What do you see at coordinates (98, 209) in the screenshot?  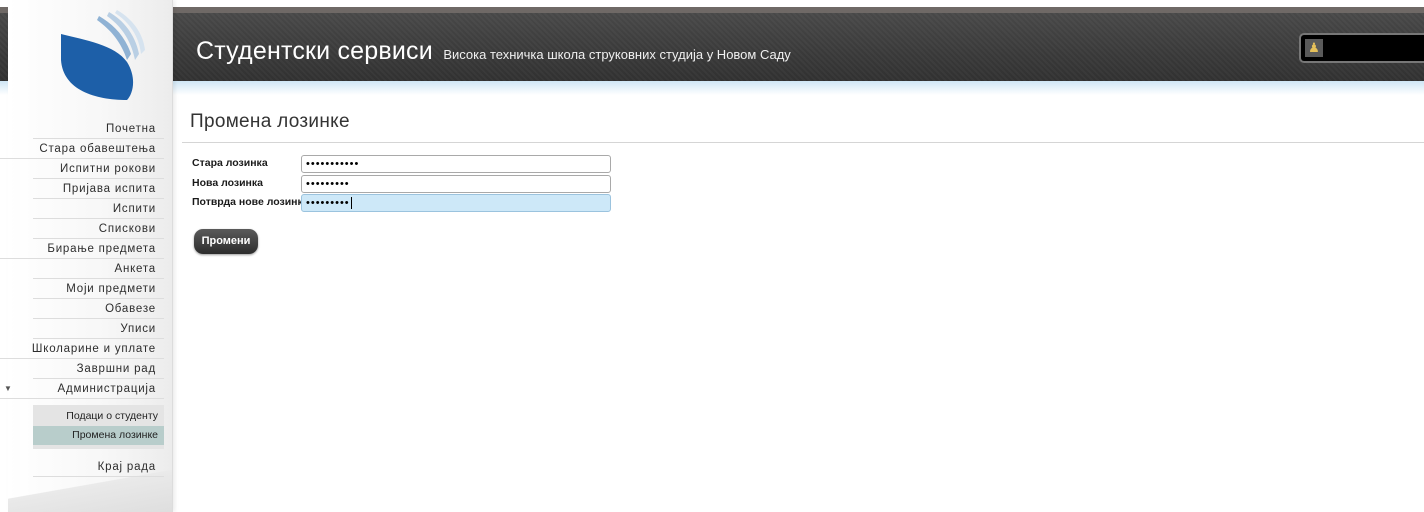 I see `sidebar-item-exams: Испити` at bounding box center [98, 209].